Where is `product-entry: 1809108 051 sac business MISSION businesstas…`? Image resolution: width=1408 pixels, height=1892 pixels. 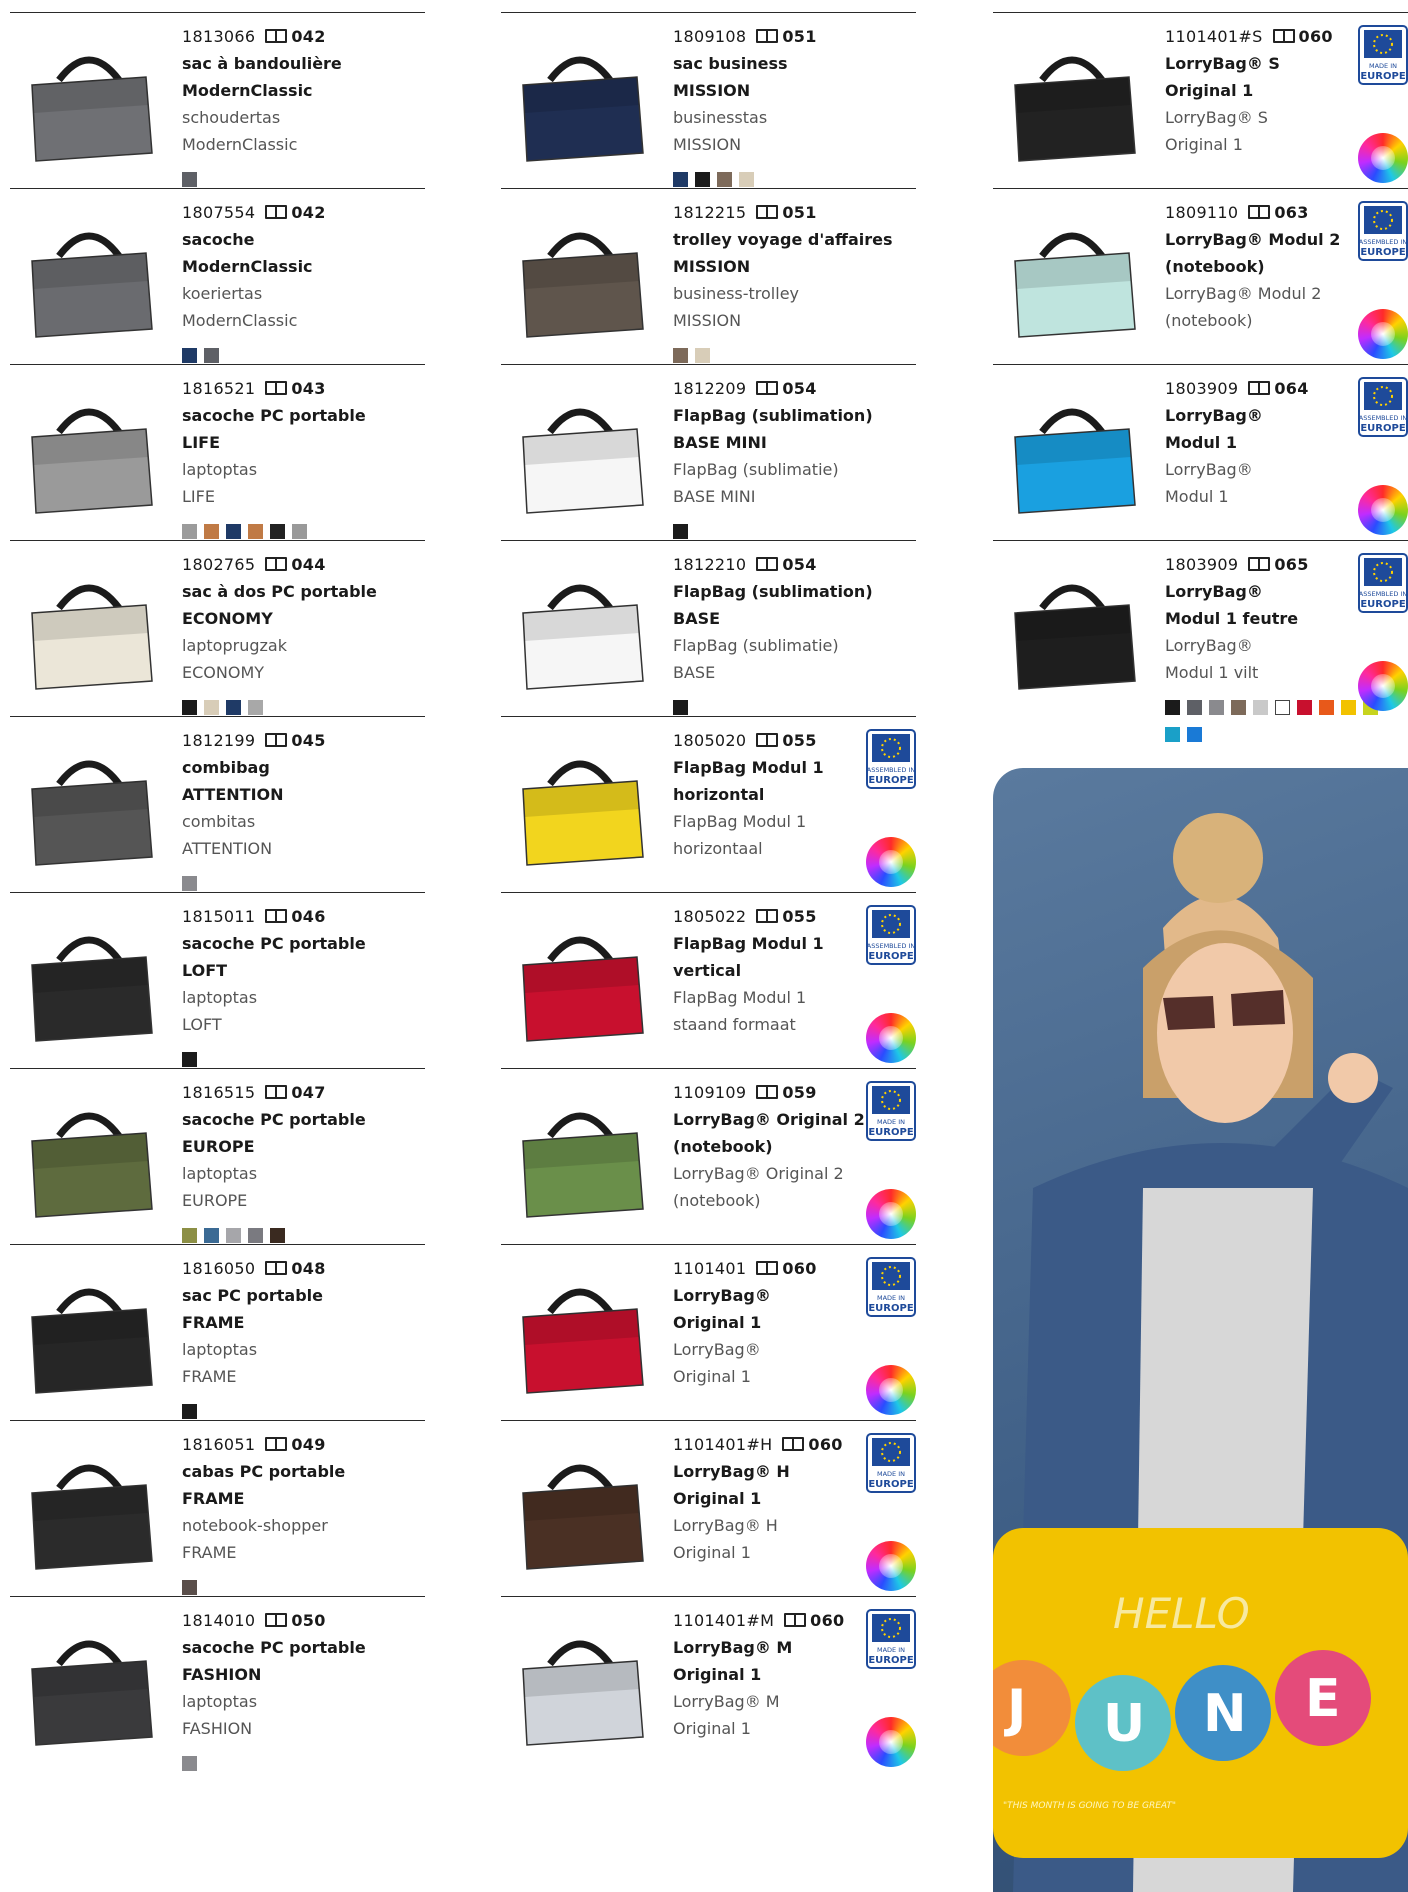 product-entry: 1809108 051 sac business MISSION businesstas… is located at coordinates (708, 100).